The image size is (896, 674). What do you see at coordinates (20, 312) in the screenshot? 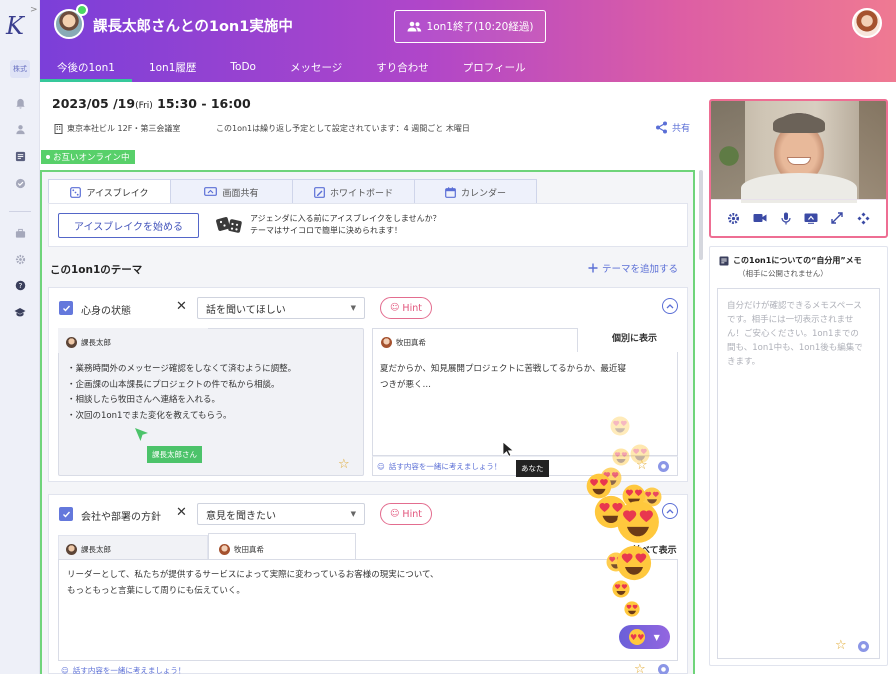
I see `graduation-cap-icon` at bounding box center [20, 312].